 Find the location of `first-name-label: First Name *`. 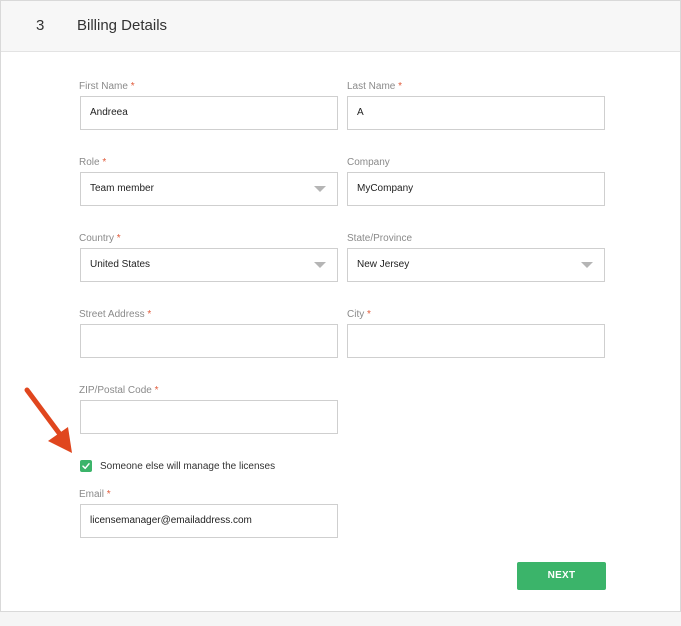

first-name-label: First Name * is located at coordinates (107, 86).